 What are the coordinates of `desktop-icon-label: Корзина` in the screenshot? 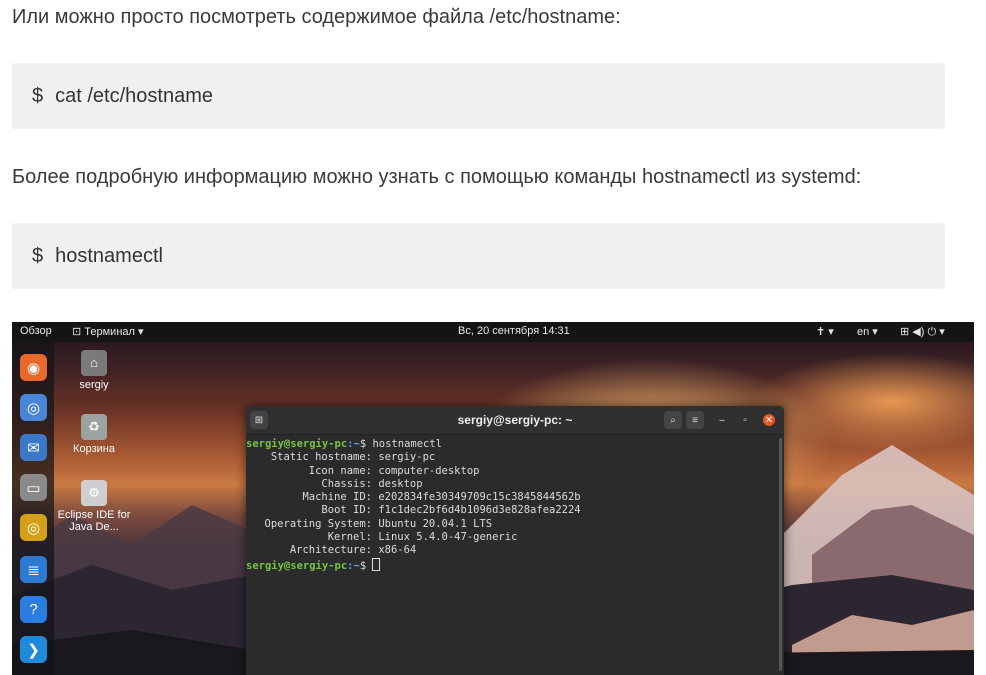 It's located at (94, 449).